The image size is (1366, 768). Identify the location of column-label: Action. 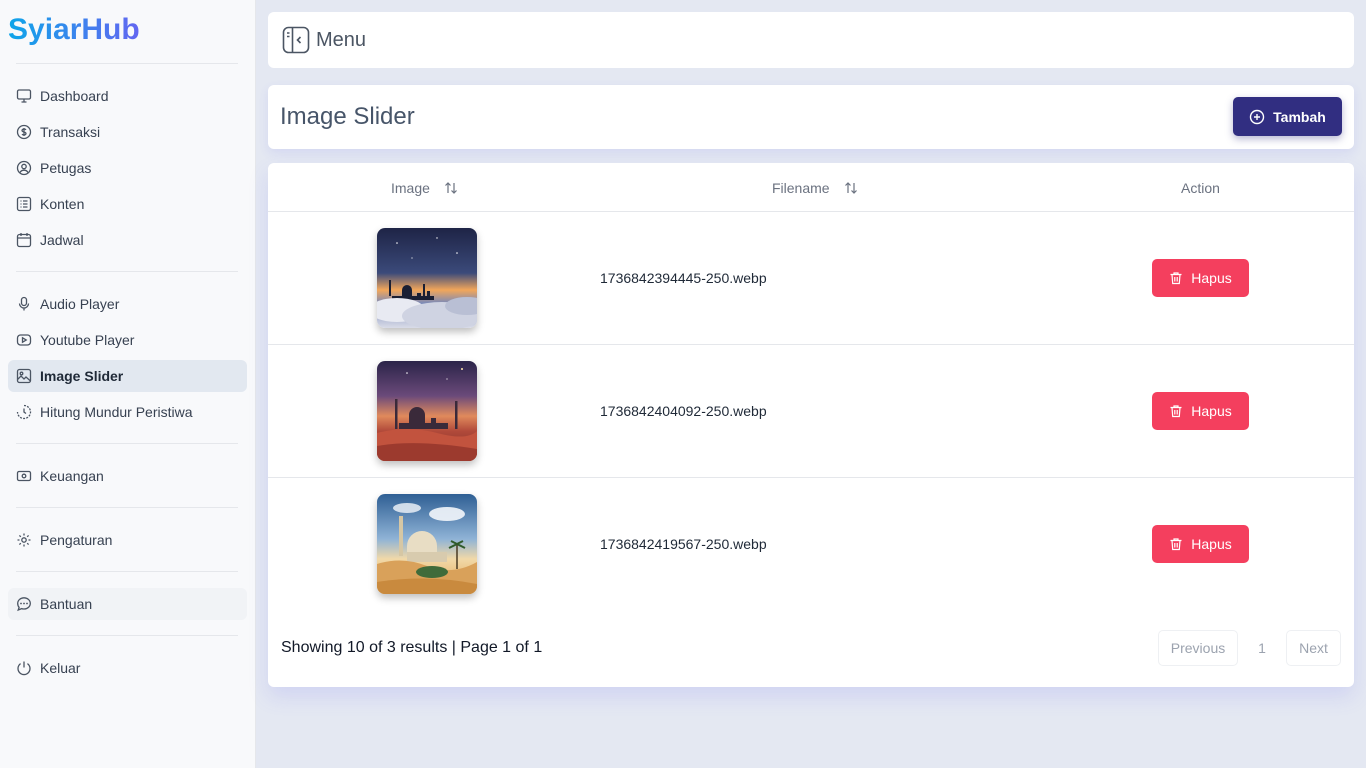
(1200, 188).